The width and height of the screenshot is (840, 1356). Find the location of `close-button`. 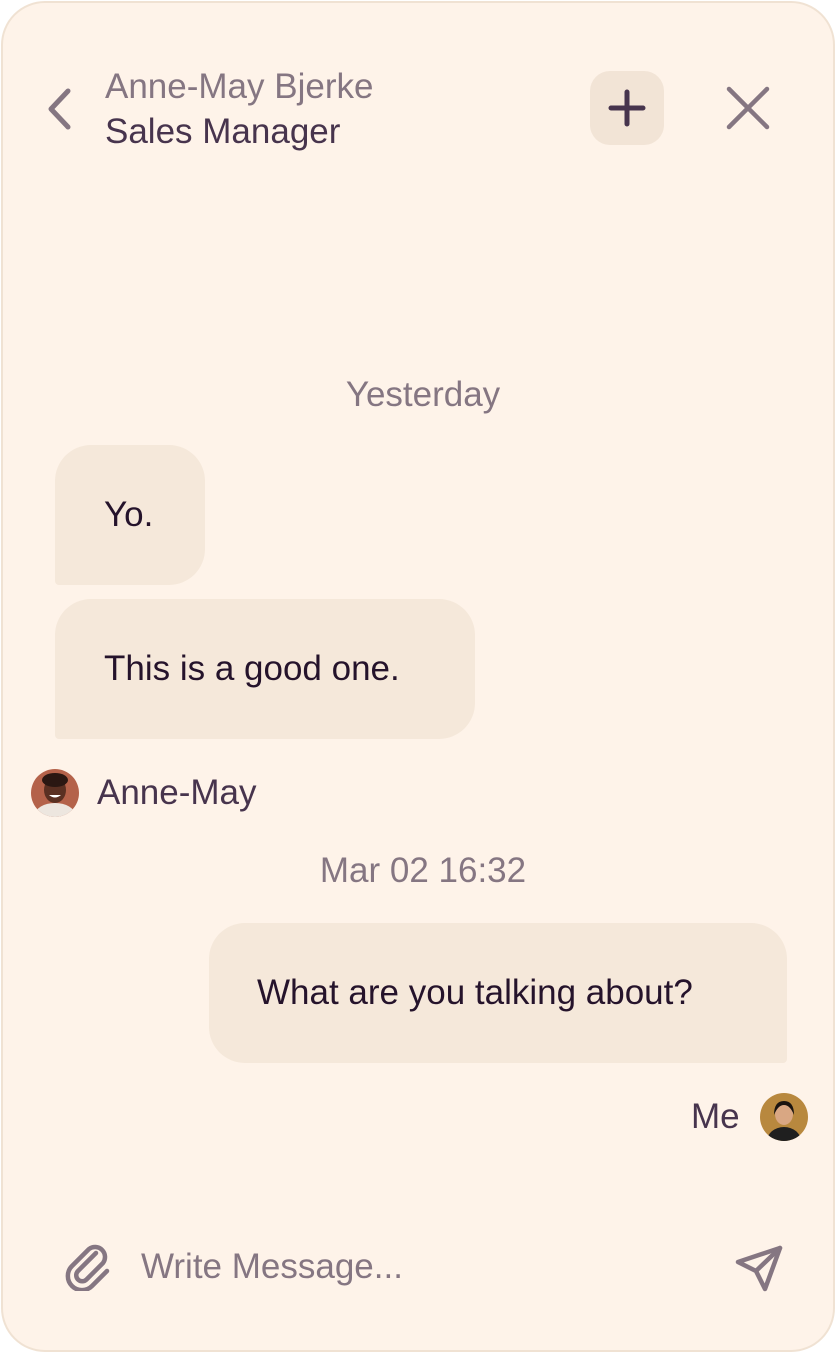

close-button is located at coordinates (748, 108).